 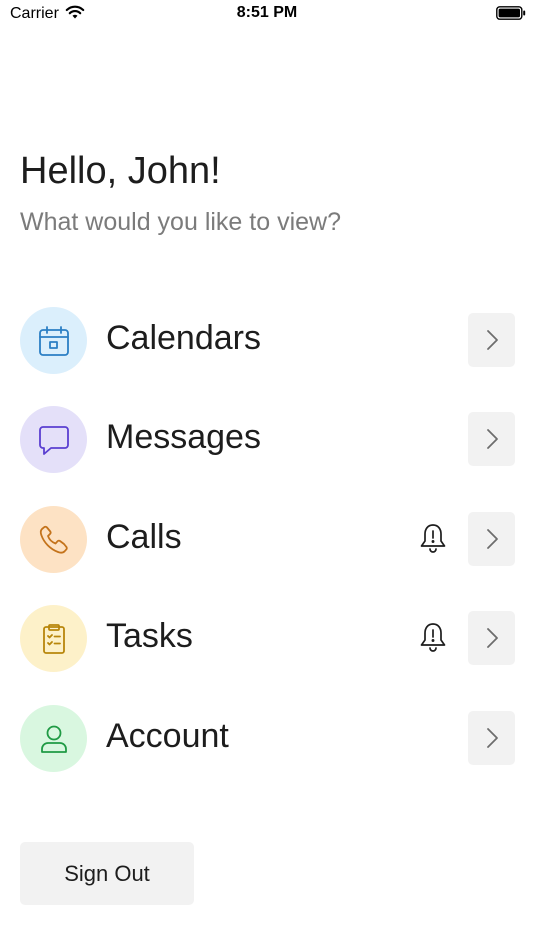 What do you see at coordinates (183, 437) in the screenshot?
I see `menu-item-label: Messages` at bounding box center [183, 437].